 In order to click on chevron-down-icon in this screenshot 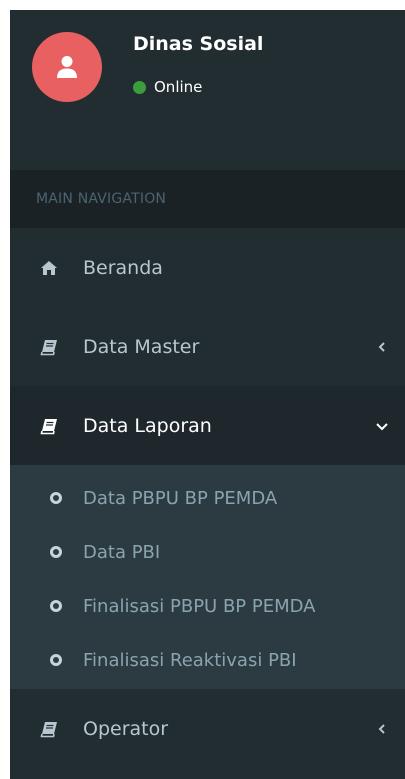, I will do `click(382, 426)`.